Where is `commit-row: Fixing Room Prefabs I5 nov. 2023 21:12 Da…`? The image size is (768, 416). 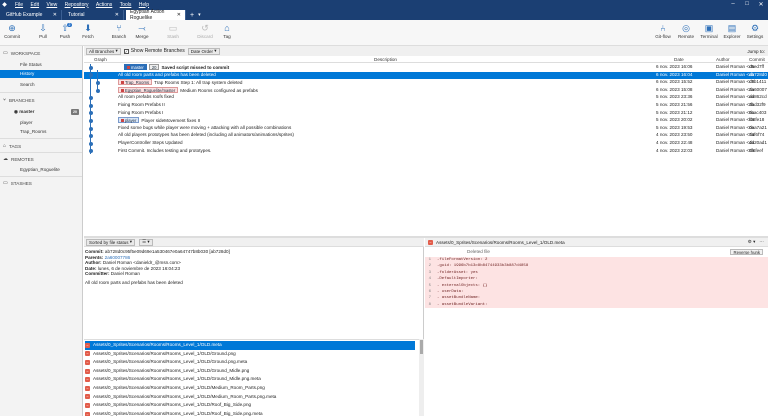
commit-row: Fixing Room Prefabs I5 nov. 2023 21:12 Da… is located at coordinates (426, 114).